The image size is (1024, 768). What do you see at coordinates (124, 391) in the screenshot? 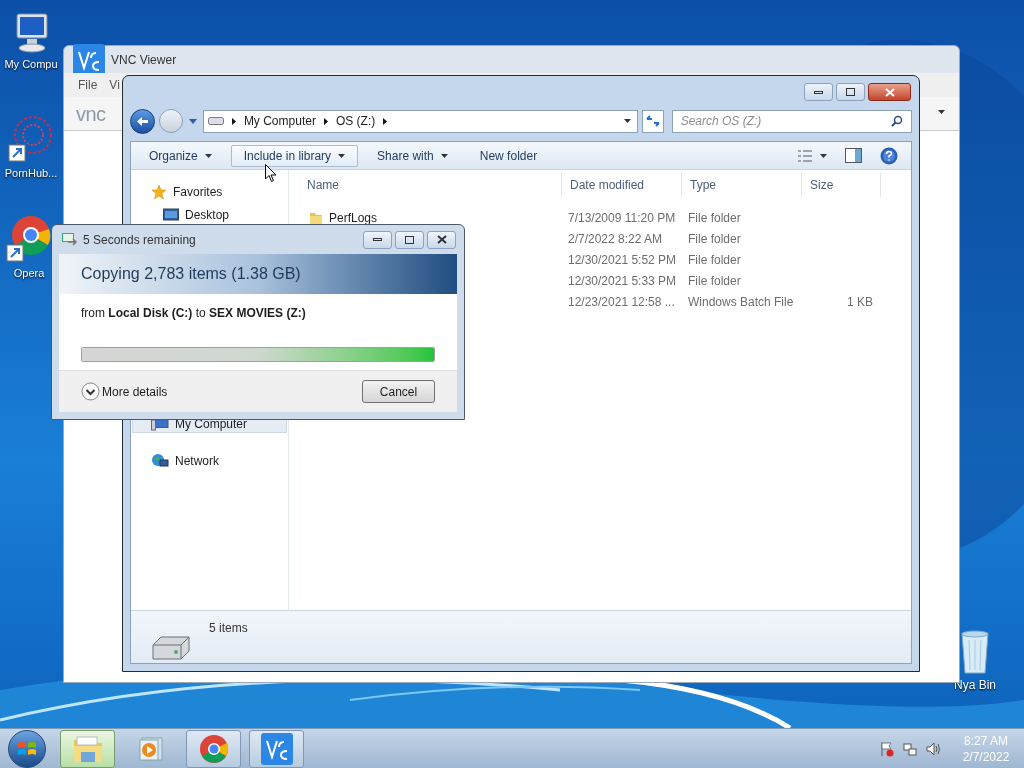
I see `more-details-button: More details` at bounding box center [124, 391].